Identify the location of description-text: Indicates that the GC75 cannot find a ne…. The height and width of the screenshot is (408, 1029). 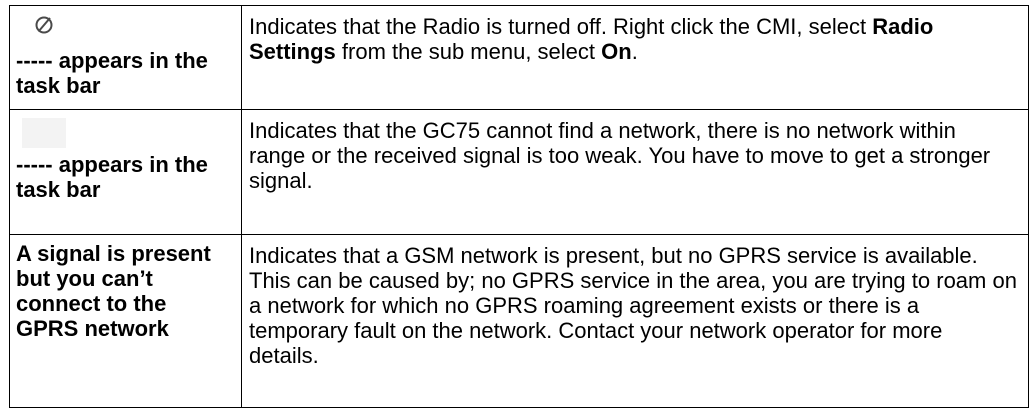
(620, 155).